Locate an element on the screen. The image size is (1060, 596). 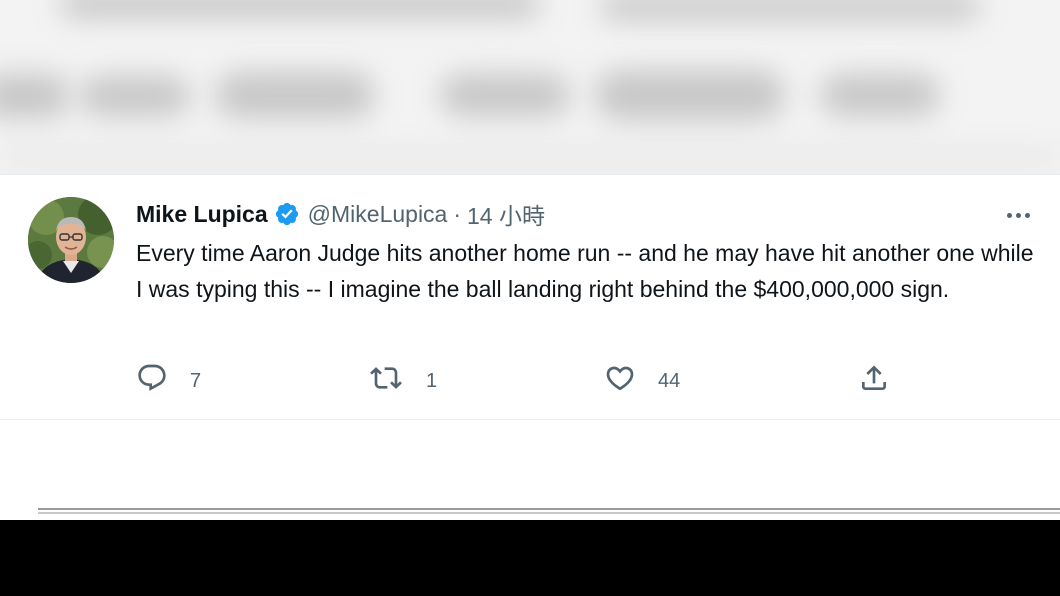
avatar is located at coordinates (71, 240).